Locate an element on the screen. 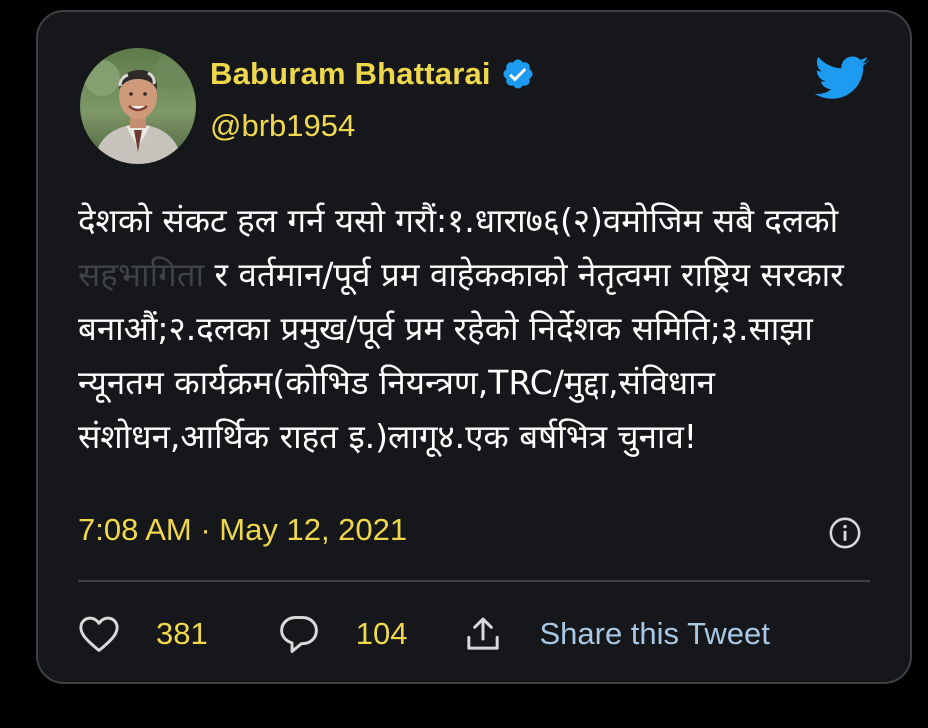  author-name-row: Baburam Bhattarai is located at coordinates (372, 74).